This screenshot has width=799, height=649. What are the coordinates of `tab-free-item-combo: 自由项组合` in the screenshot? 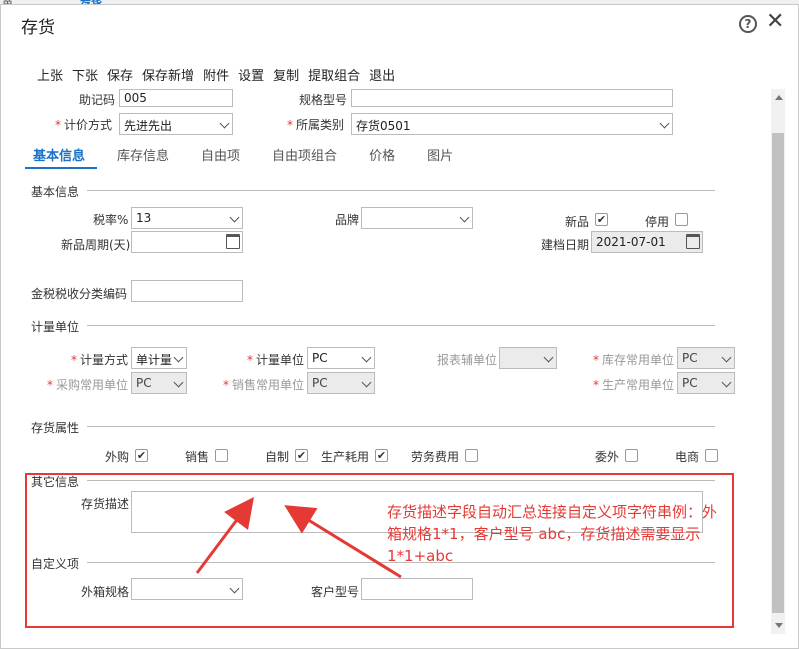 It's located at (304, 154).